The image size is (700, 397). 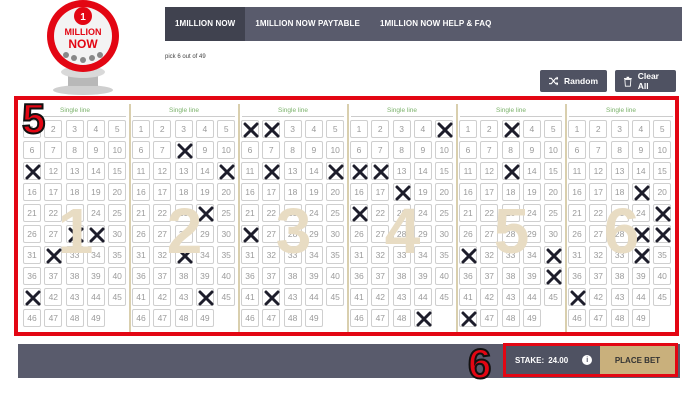 I want to click on number-cell: 21, so click(x=577, y=213).